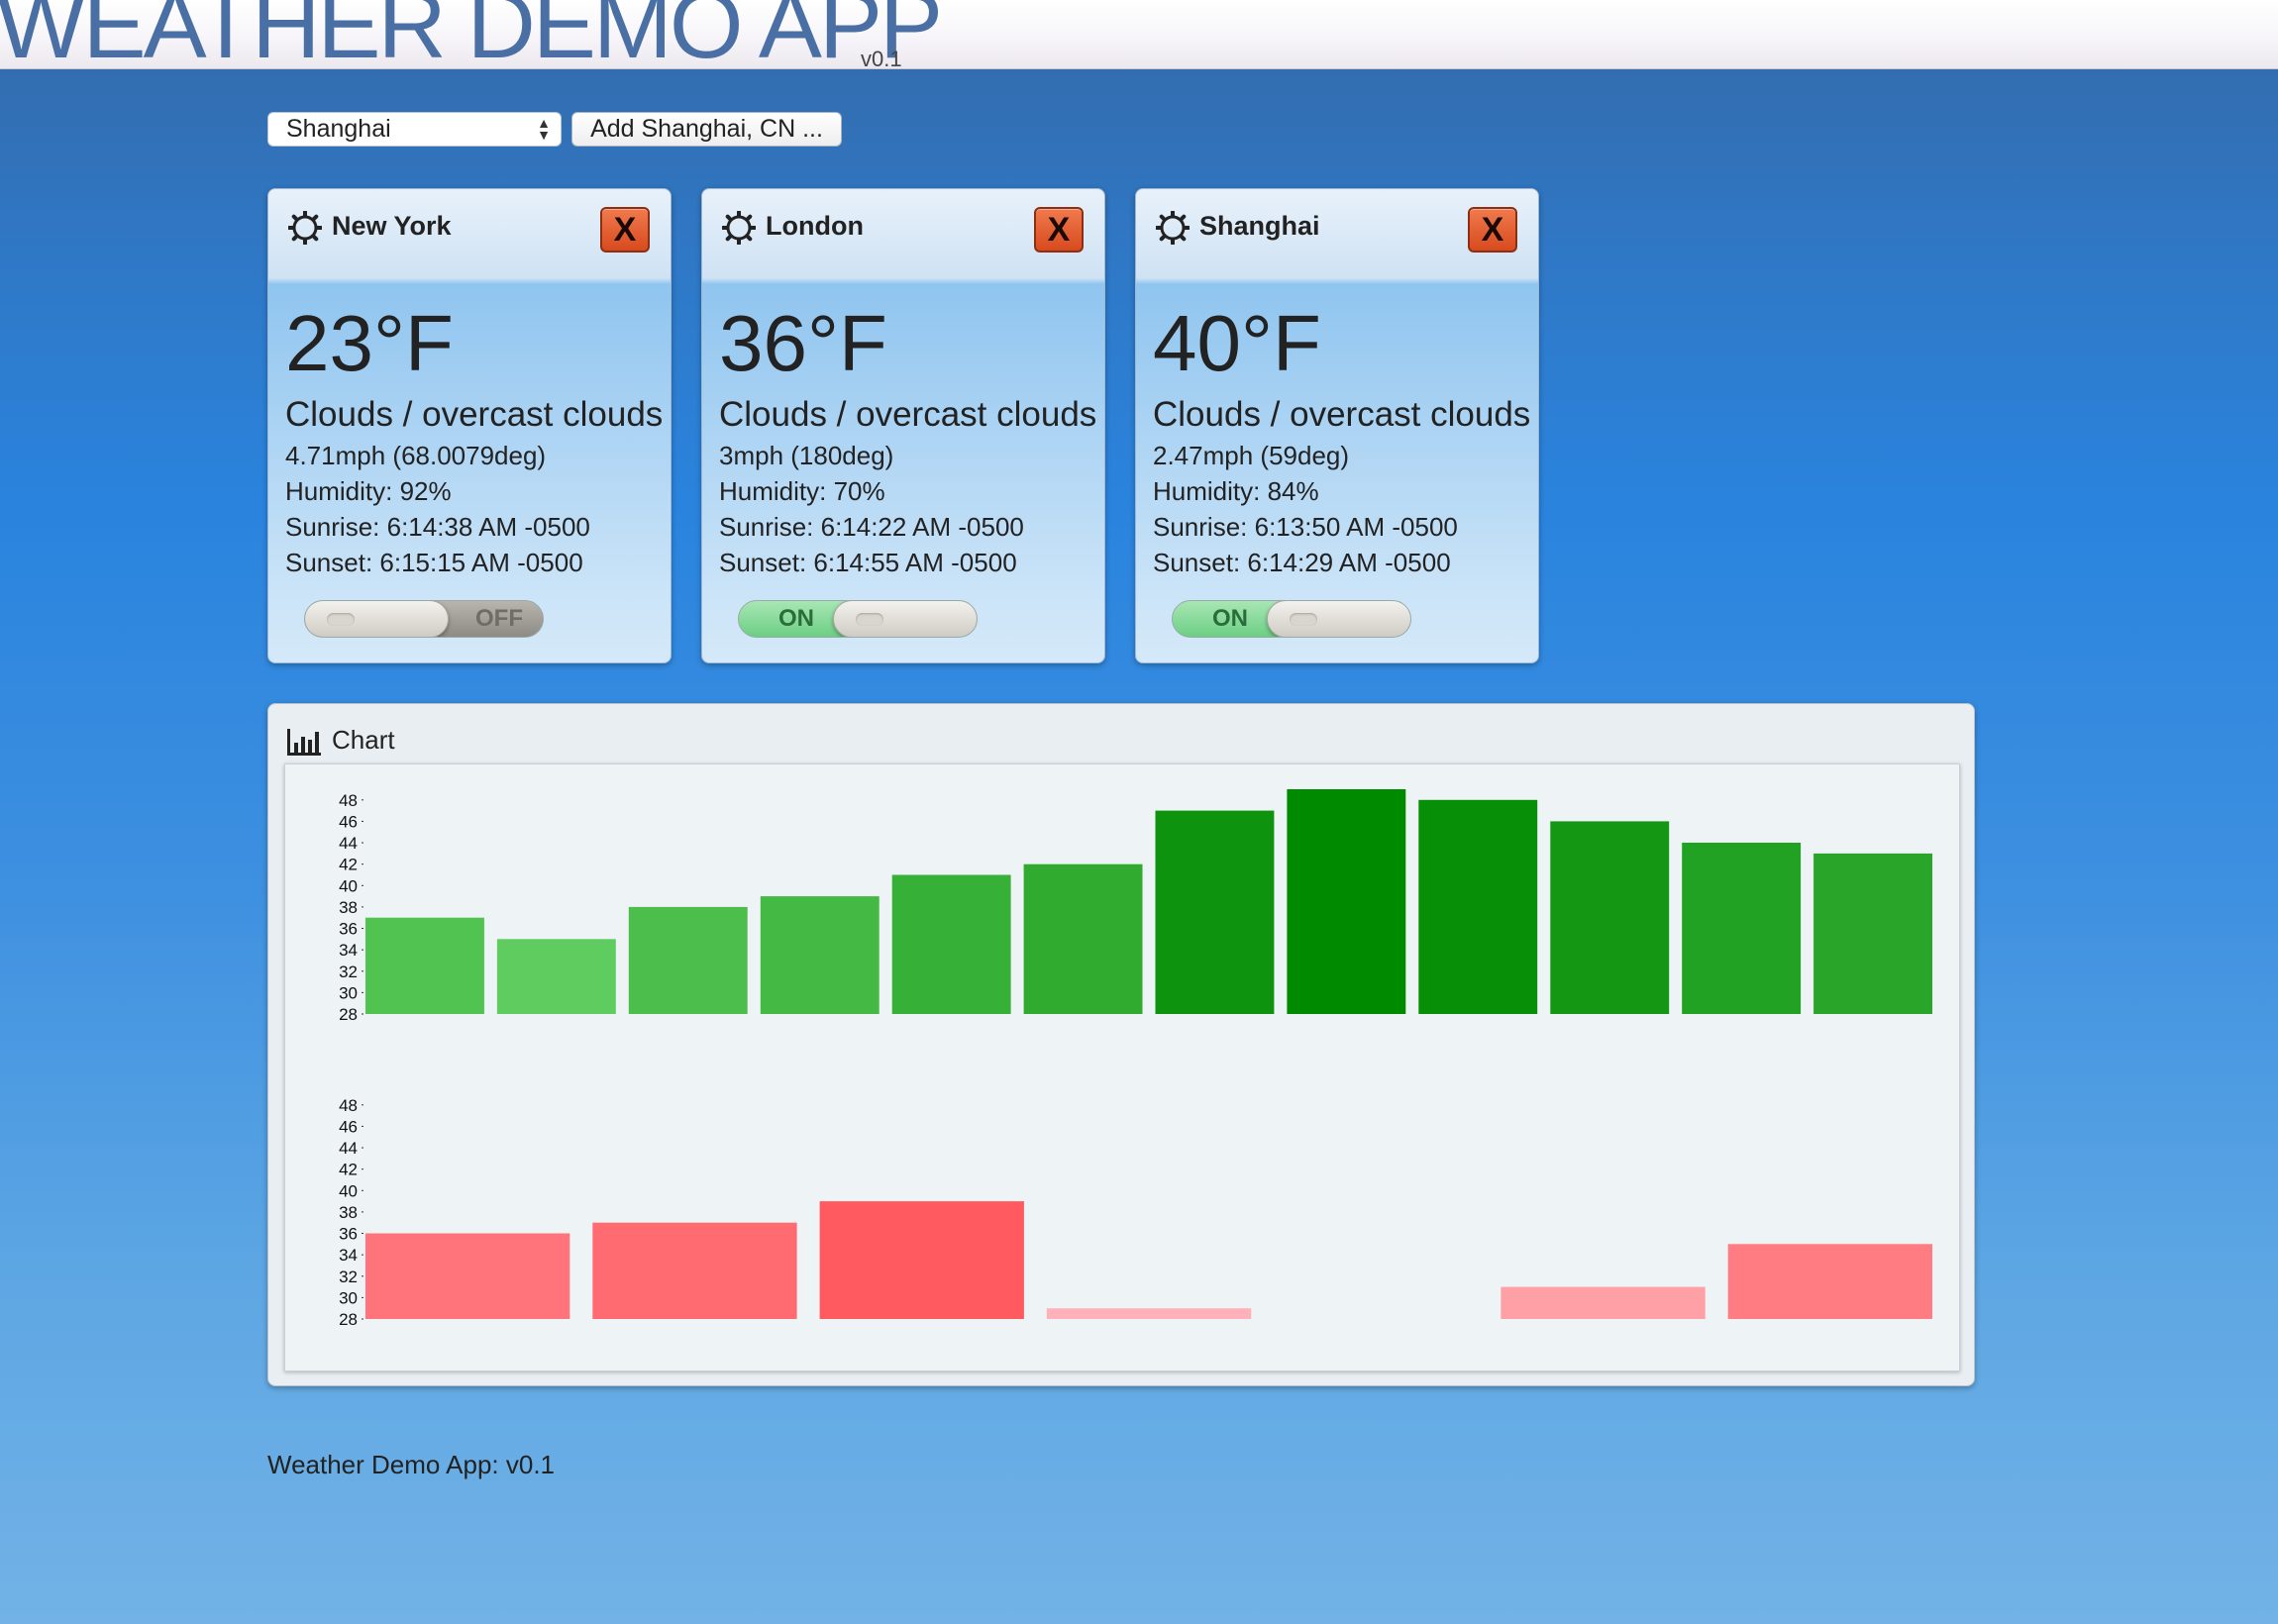  Describe the element at coordinates (1337, 236) in the screenshot. I see `card-header: Shanghai X` at that location.